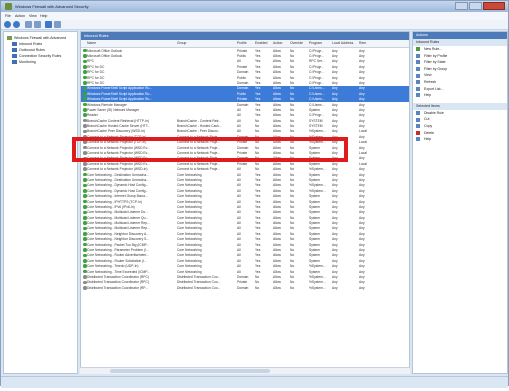  I want to click on column-remote-address: Rem, so click(362, 43).